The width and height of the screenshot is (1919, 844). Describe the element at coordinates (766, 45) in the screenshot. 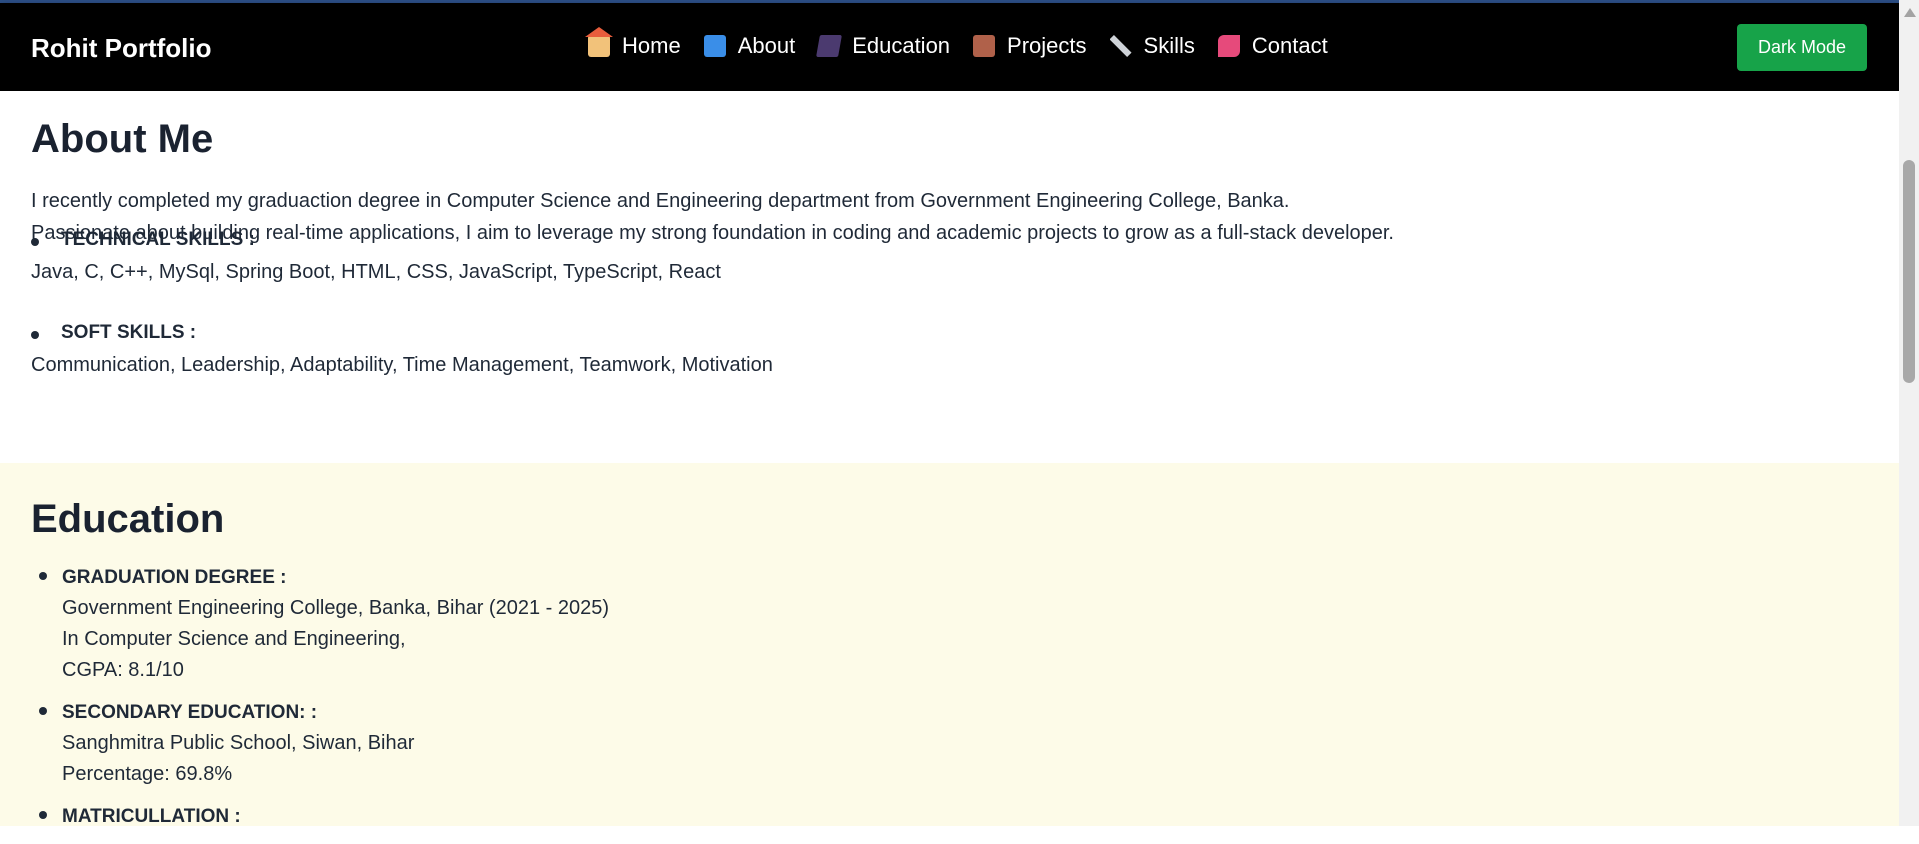

I see `nav-link-label: About` at that location.